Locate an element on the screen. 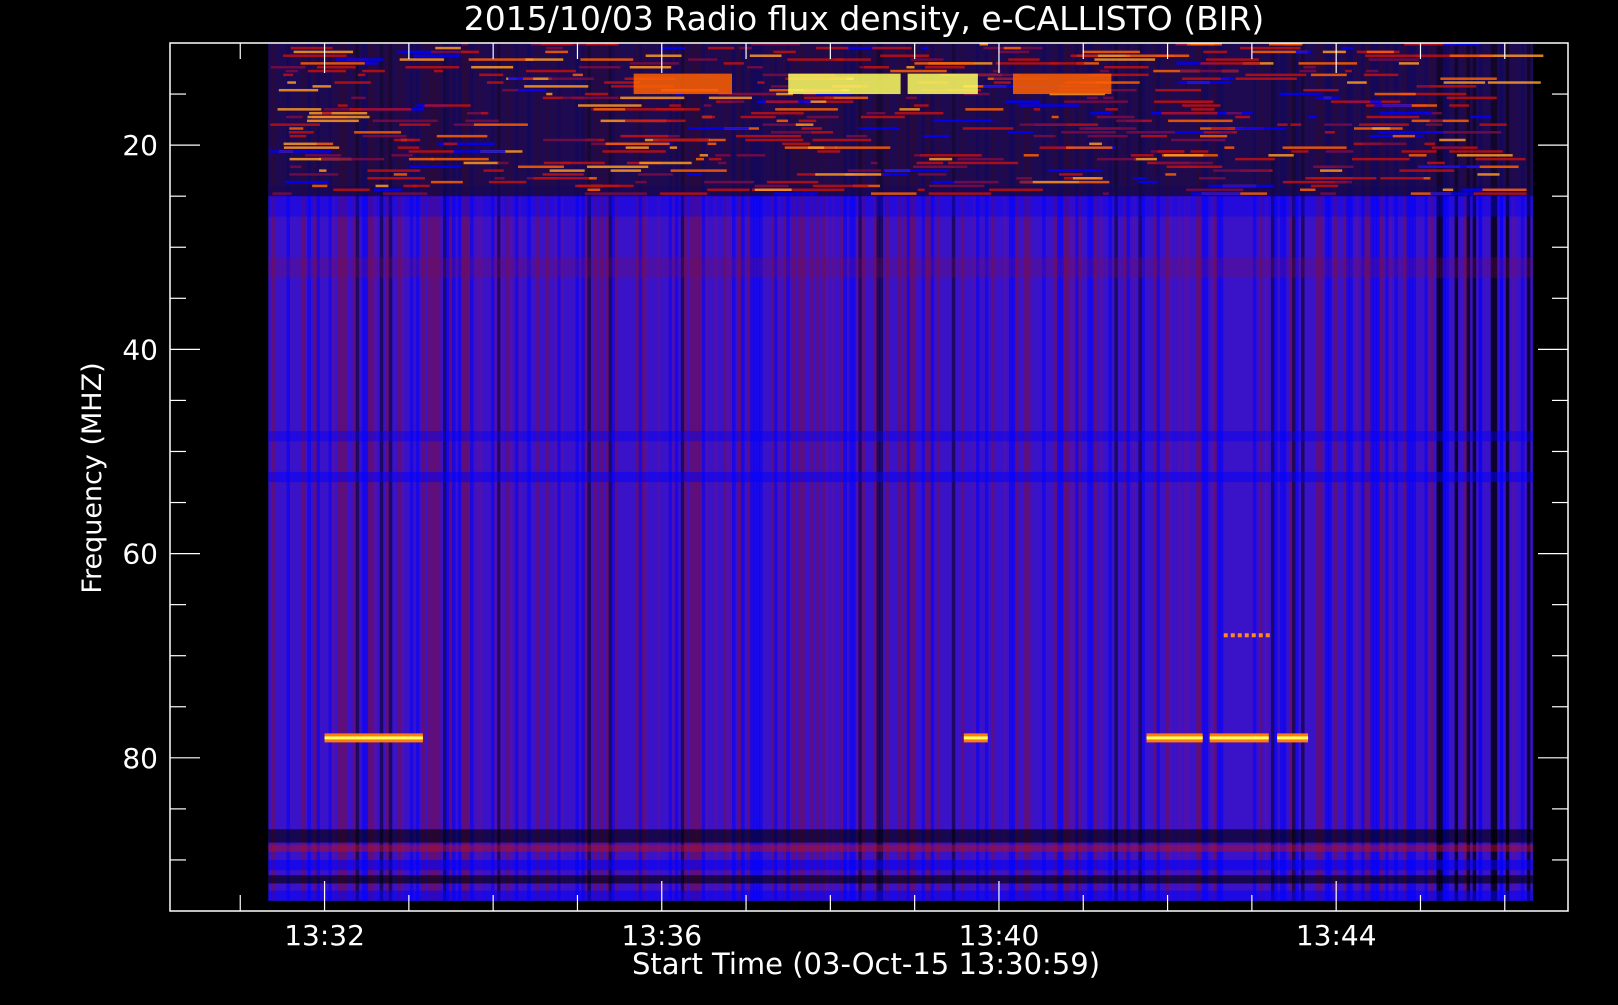  x-tick-label: 13:36 is located at coordinates (661, 935).